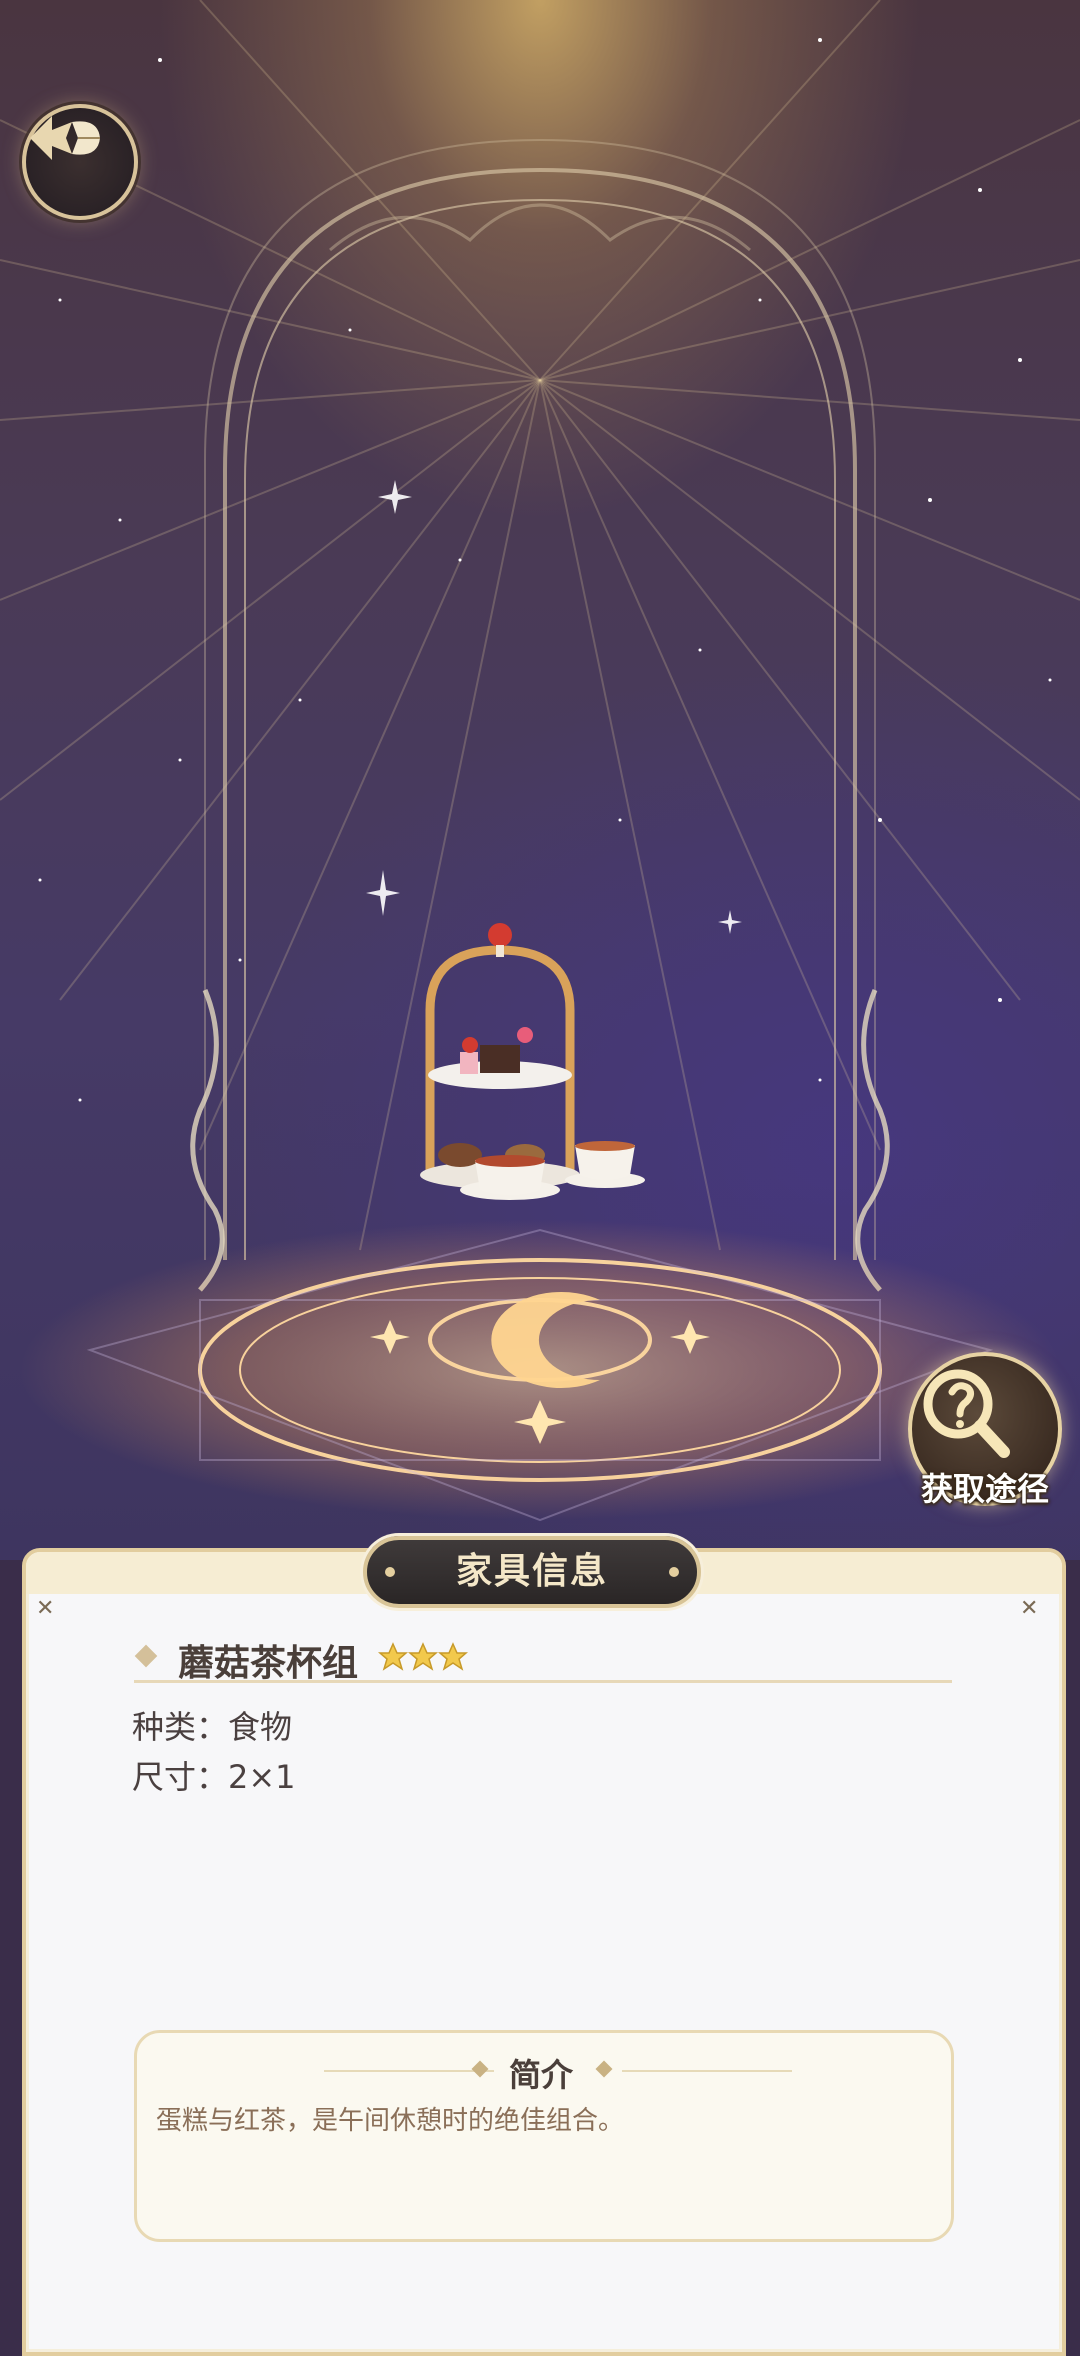  I want to click on title-dot-left, so click(390, 1572).